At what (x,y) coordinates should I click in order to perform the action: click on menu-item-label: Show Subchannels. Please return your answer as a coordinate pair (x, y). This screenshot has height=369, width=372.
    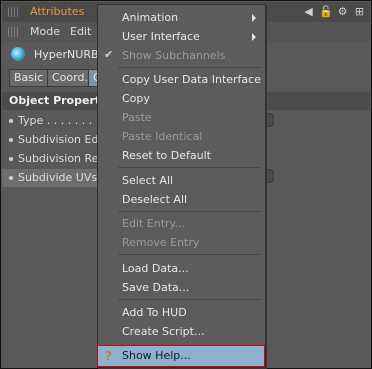
    Looking at the image, I should click on (174, 55).